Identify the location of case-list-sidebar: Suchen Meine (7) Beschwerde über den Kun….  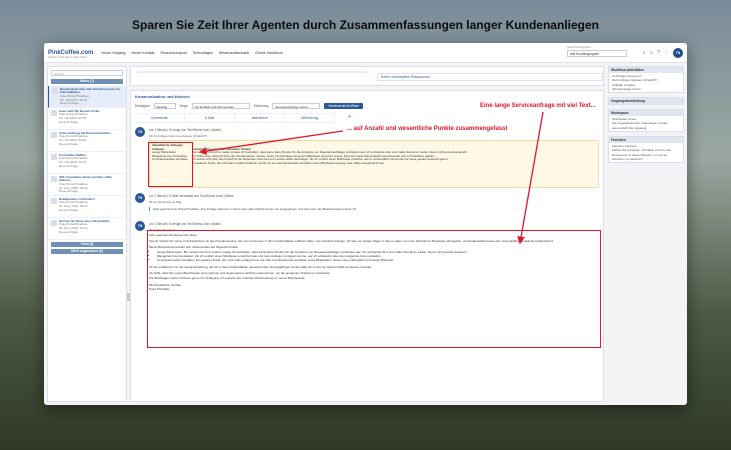
(87, 234).